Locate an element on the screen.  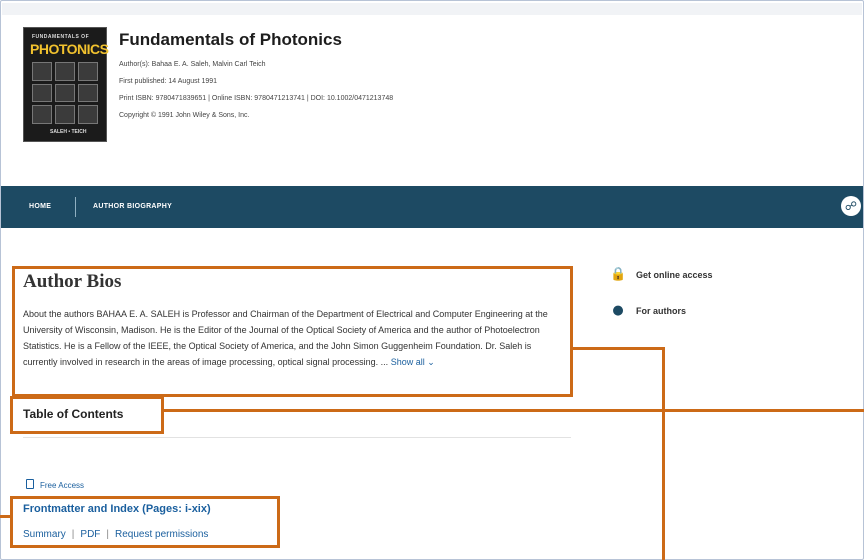
toc-divider is located at coordinates (297, 437).